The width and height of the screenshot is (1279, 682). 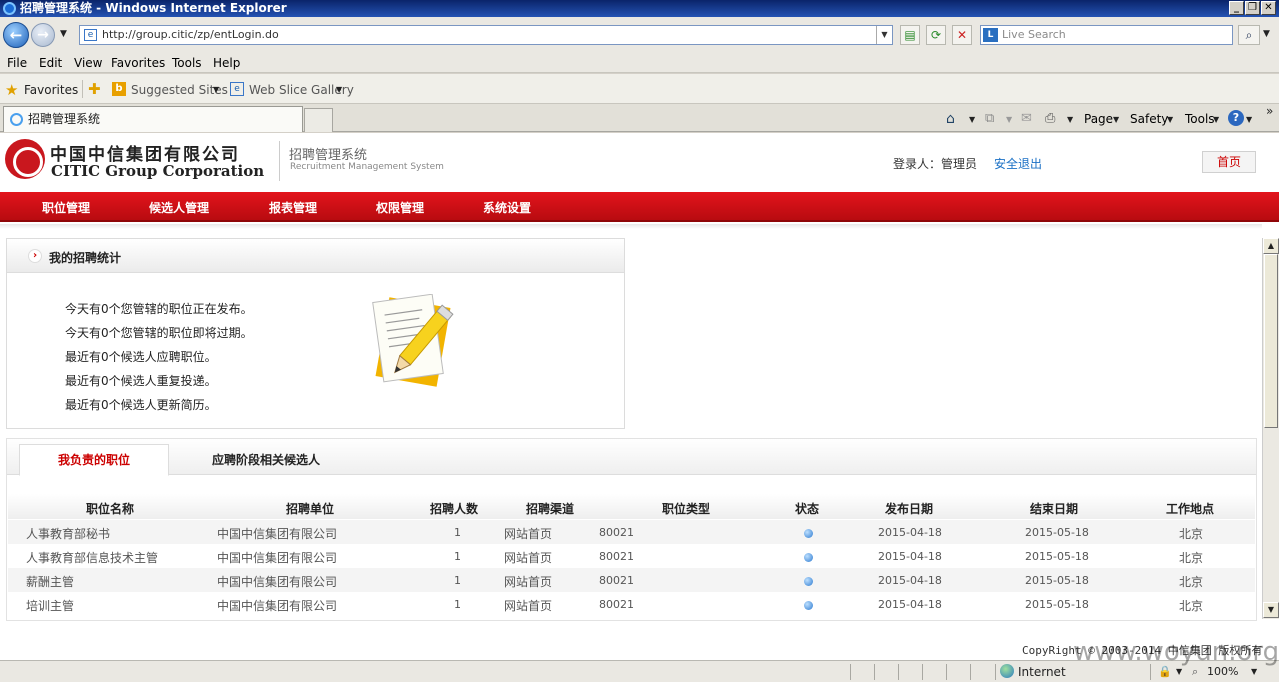 I want to click on address-url: http://group.citic/zp/entLogin.do, so click(x=190, y=34).